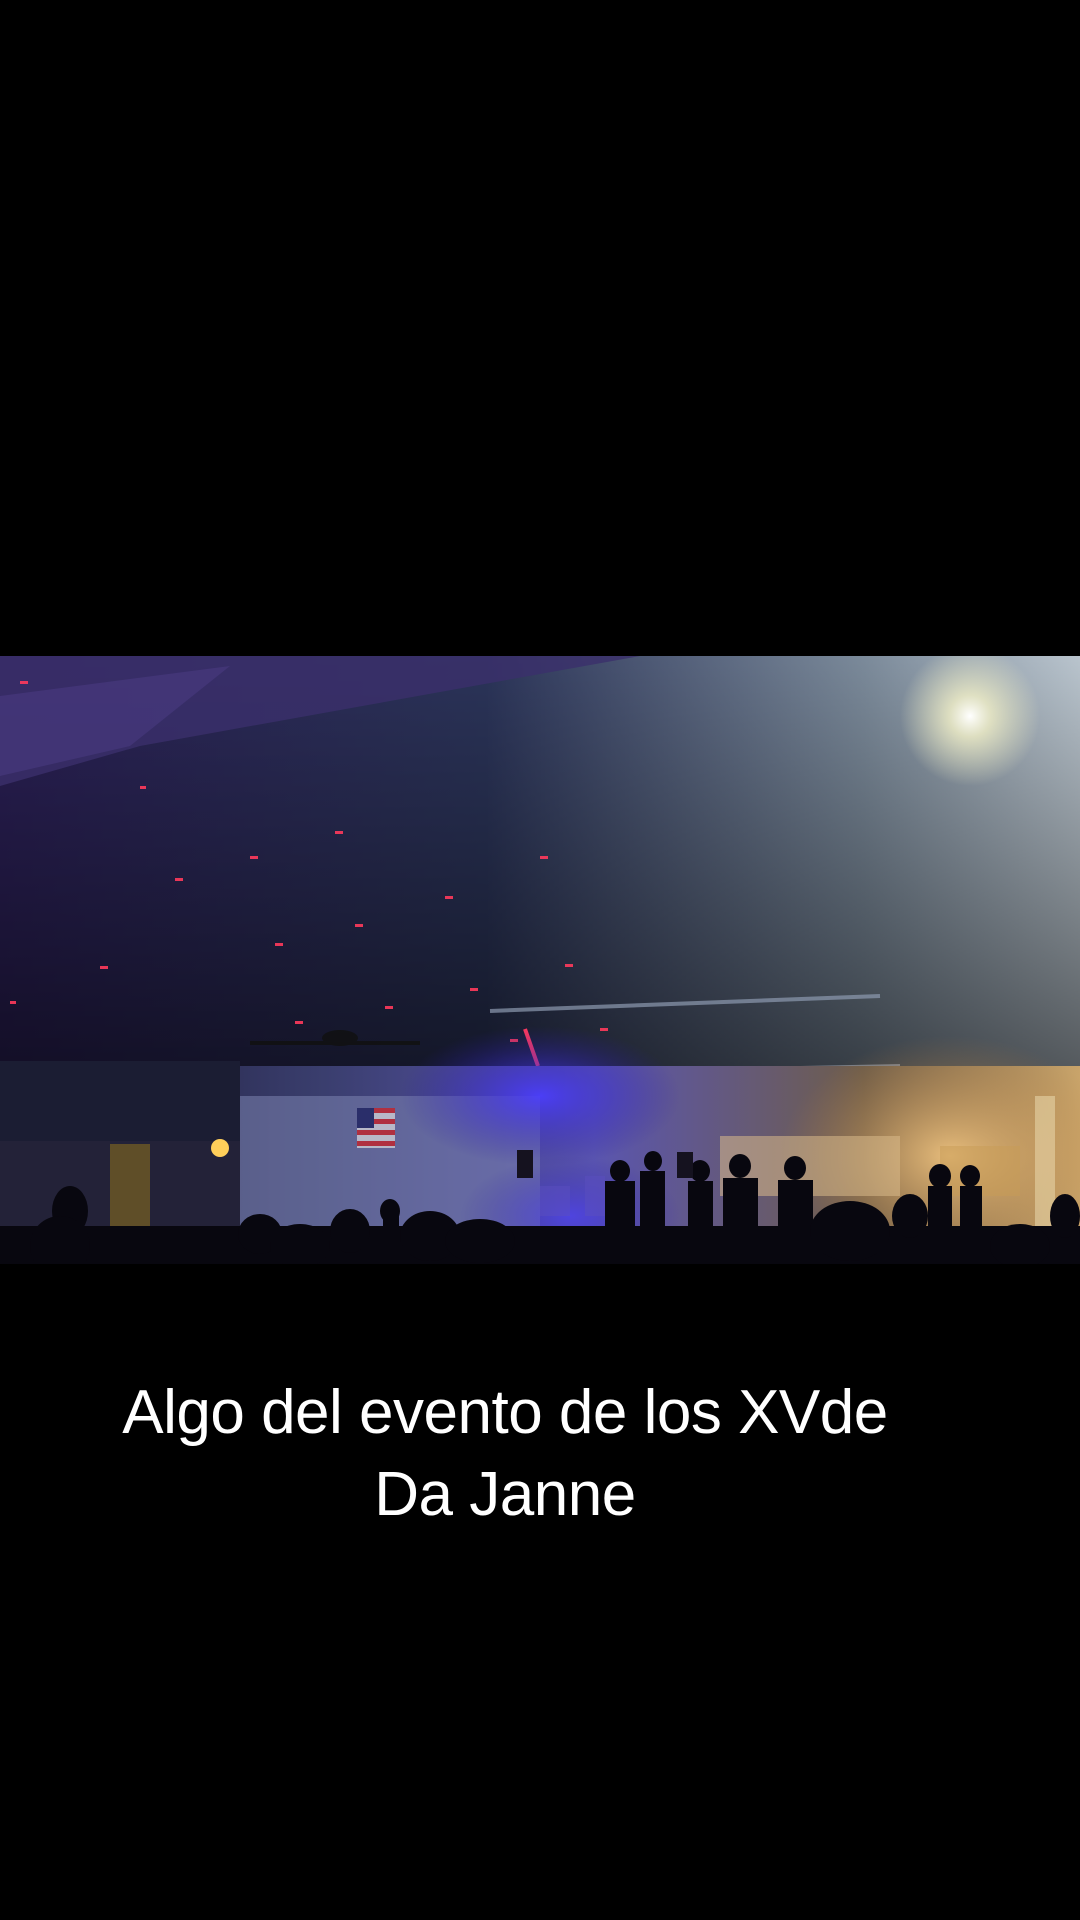 The image size is (1080, 1920). I want to click on flag, so click(376, 1128).